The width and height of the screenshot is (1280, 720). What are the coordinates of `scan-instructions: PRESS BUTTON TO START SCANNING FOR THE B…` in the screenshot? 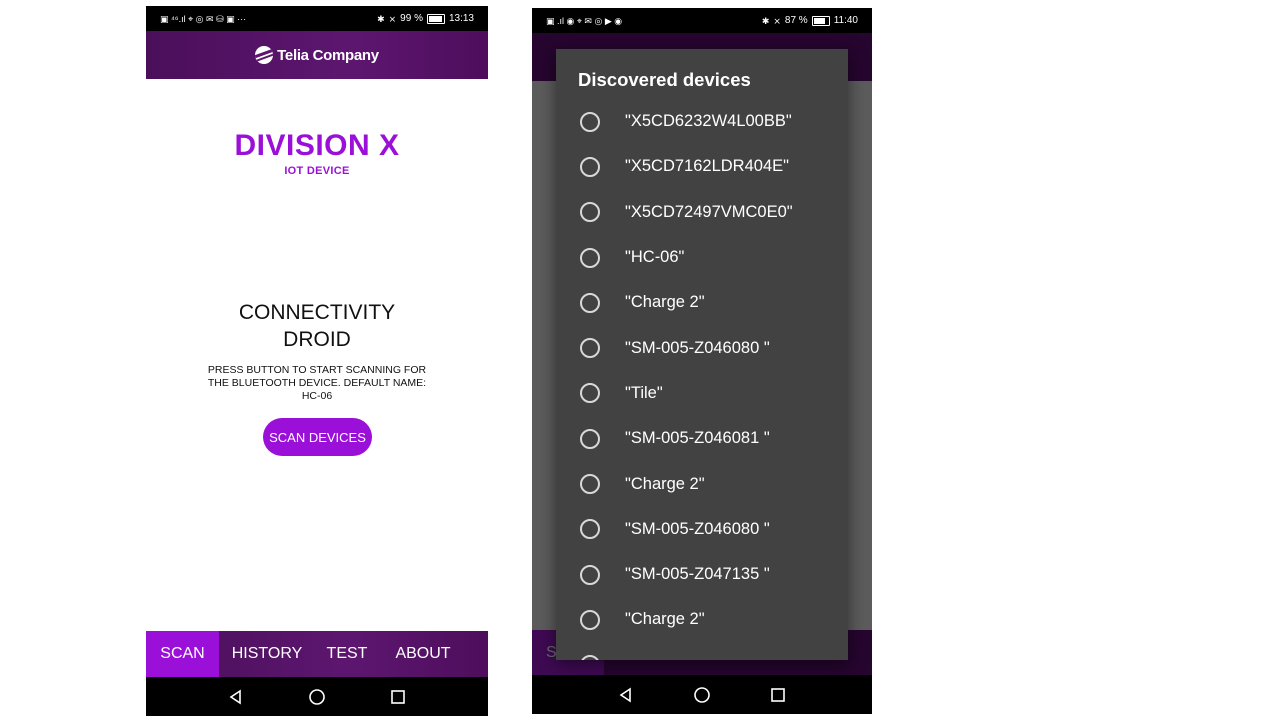 It's located at (317, 383).